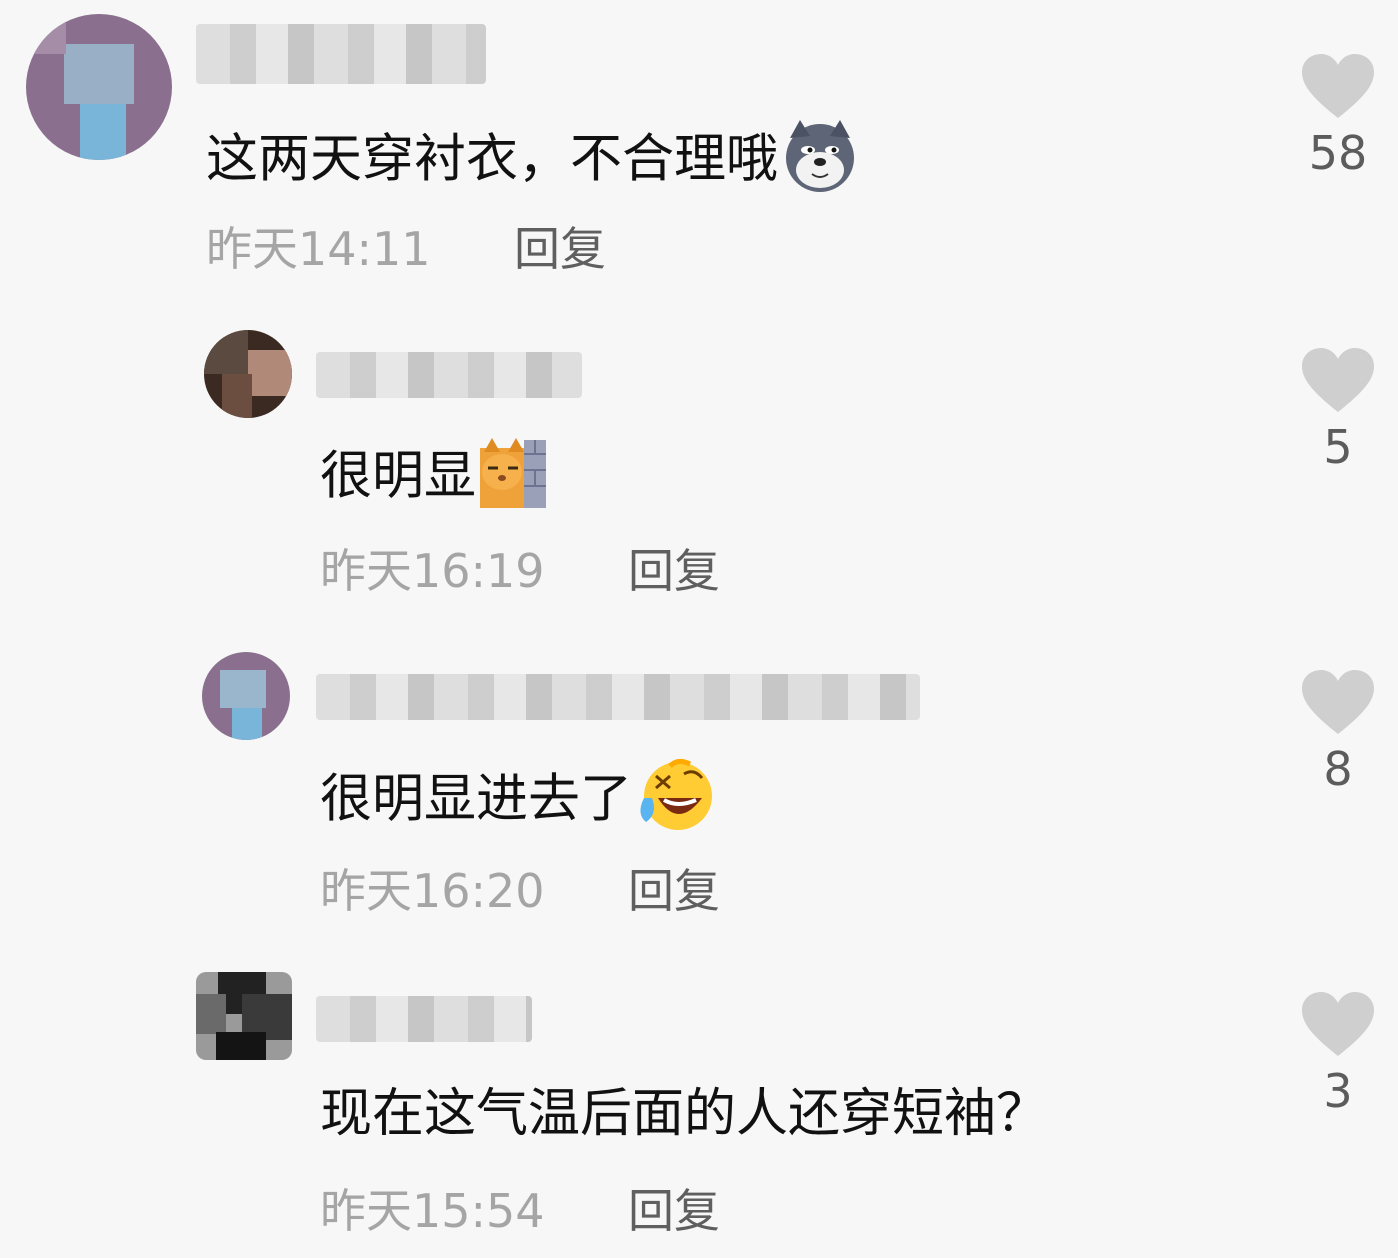  I want to click on comment-text-content: 这两天穿衬衣，不合理哦, so click(492, 159).